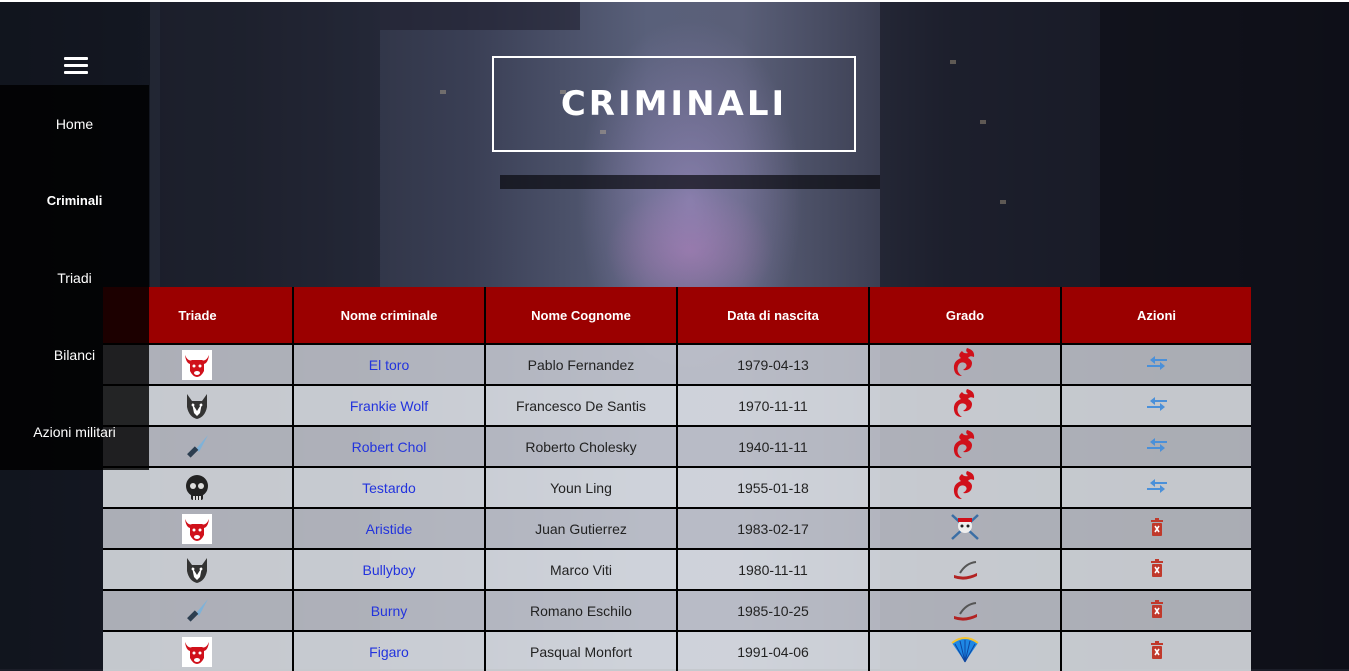  What do you see at coordinates (773, 487) in the screenshot?
I see `birth-date-cell: 1955-01-18` at bounding box center [773, 487].